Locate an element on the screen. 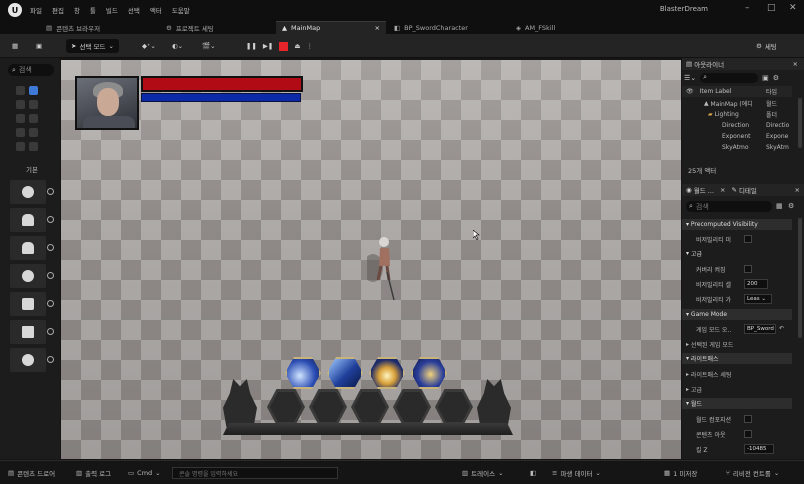 The width and height of the screenshot is (804, 484). sword-skill-icon is located at coordinates (345, 373).